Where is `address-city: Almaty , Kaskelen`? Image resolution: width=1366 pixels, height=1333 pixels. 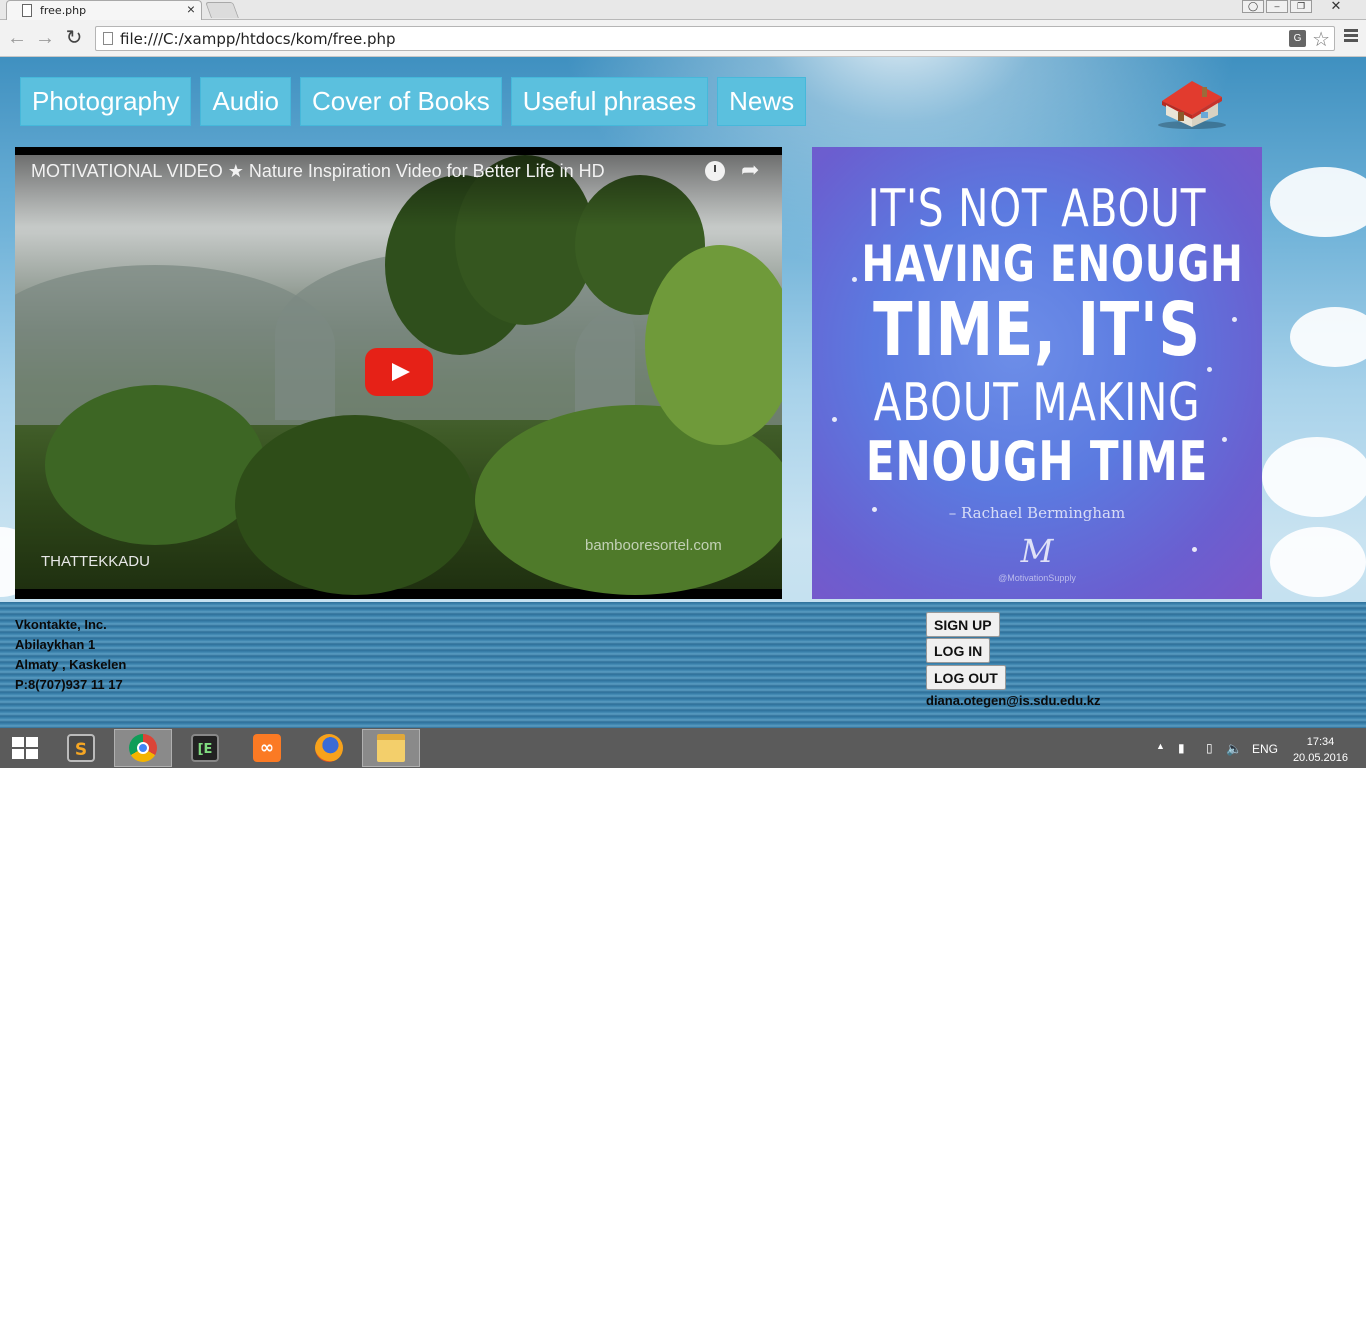 address-city: Almaty , Kaskelen is located at coordinates (71, 664).